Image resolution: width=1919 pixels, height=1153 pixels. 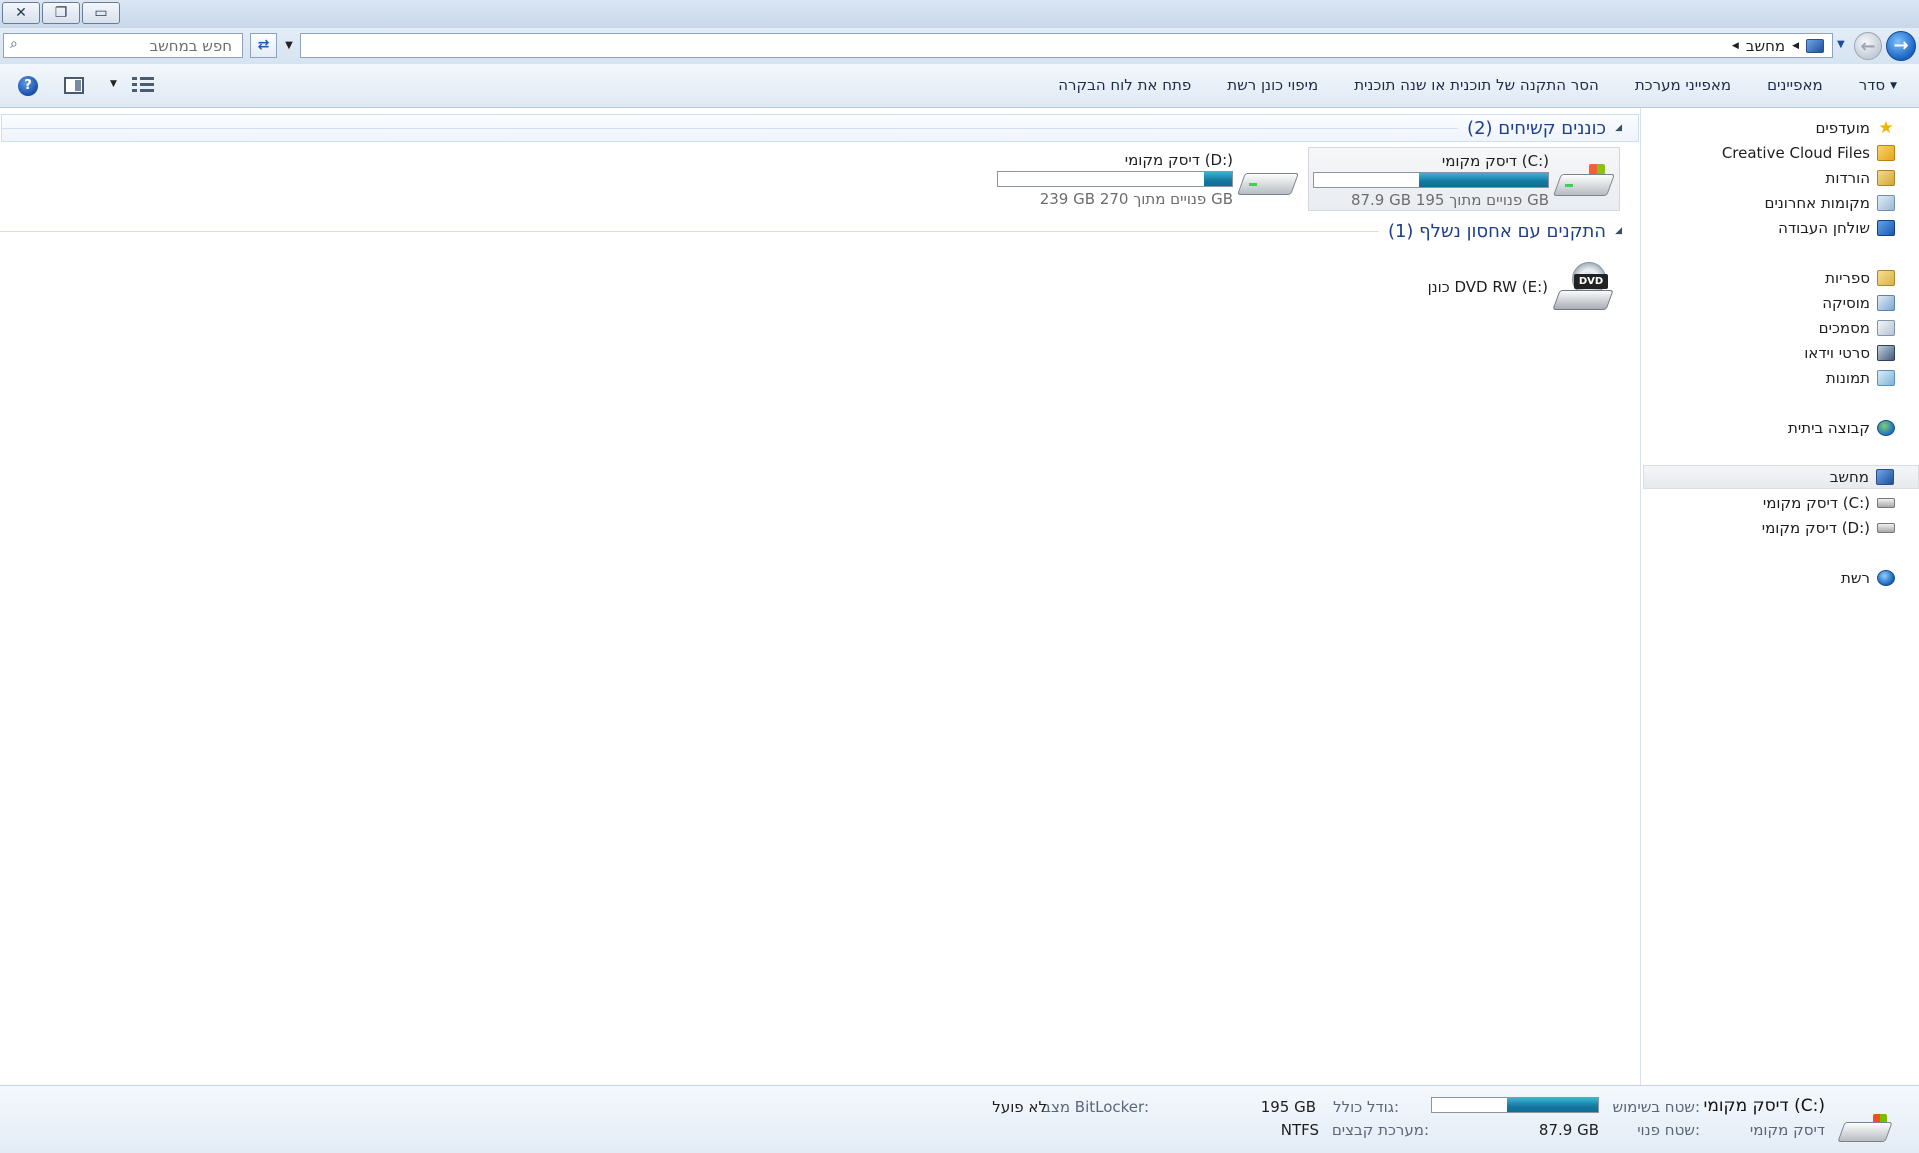 I want to click on breadcrumb-computer: מחשב, so click(x=1765, y=46).